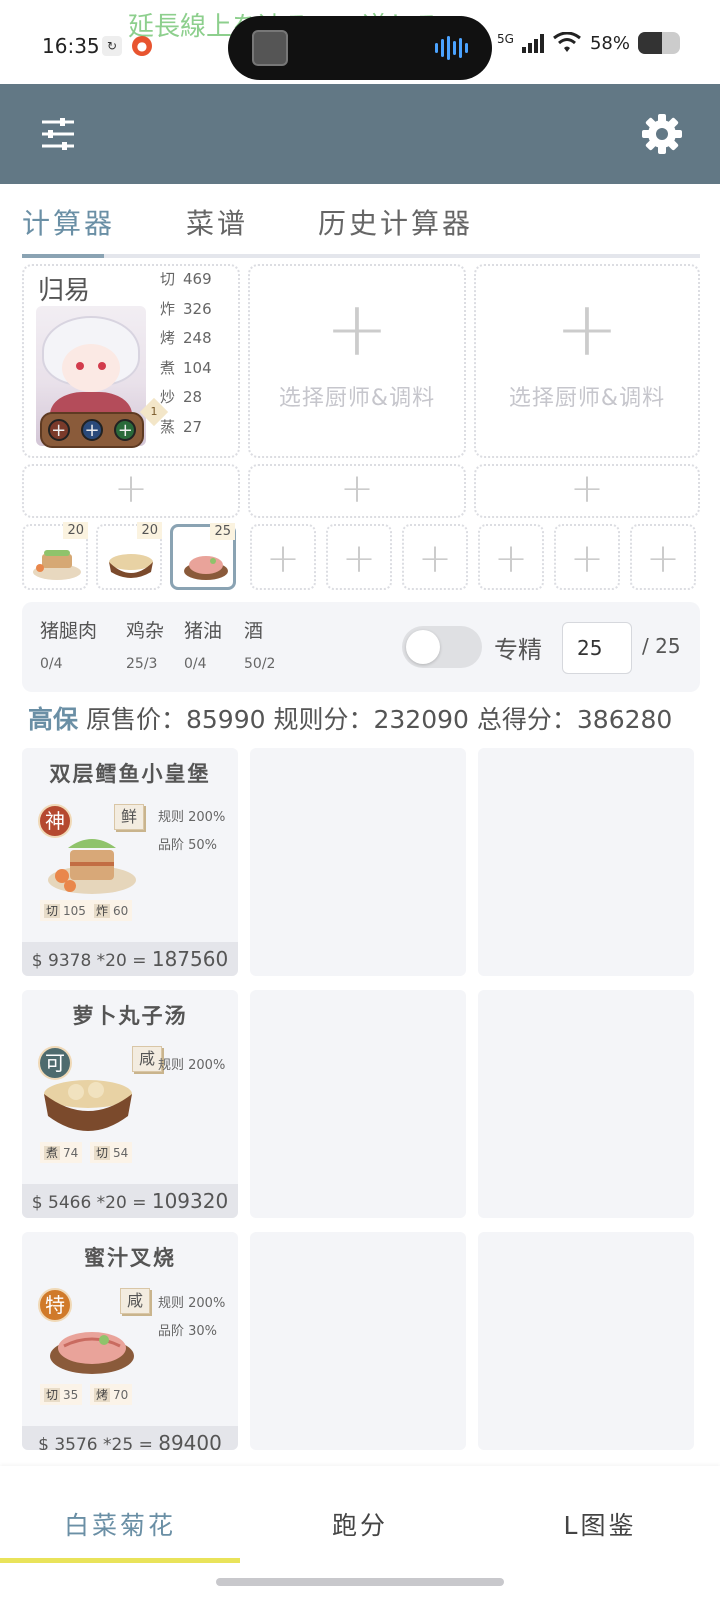 This screenshot has height=1600, width=720. What do you see at coordinates (135, 1301) in the screenshot?
I see `flavor-tag: 咸` at bounding box center [135, 1301].